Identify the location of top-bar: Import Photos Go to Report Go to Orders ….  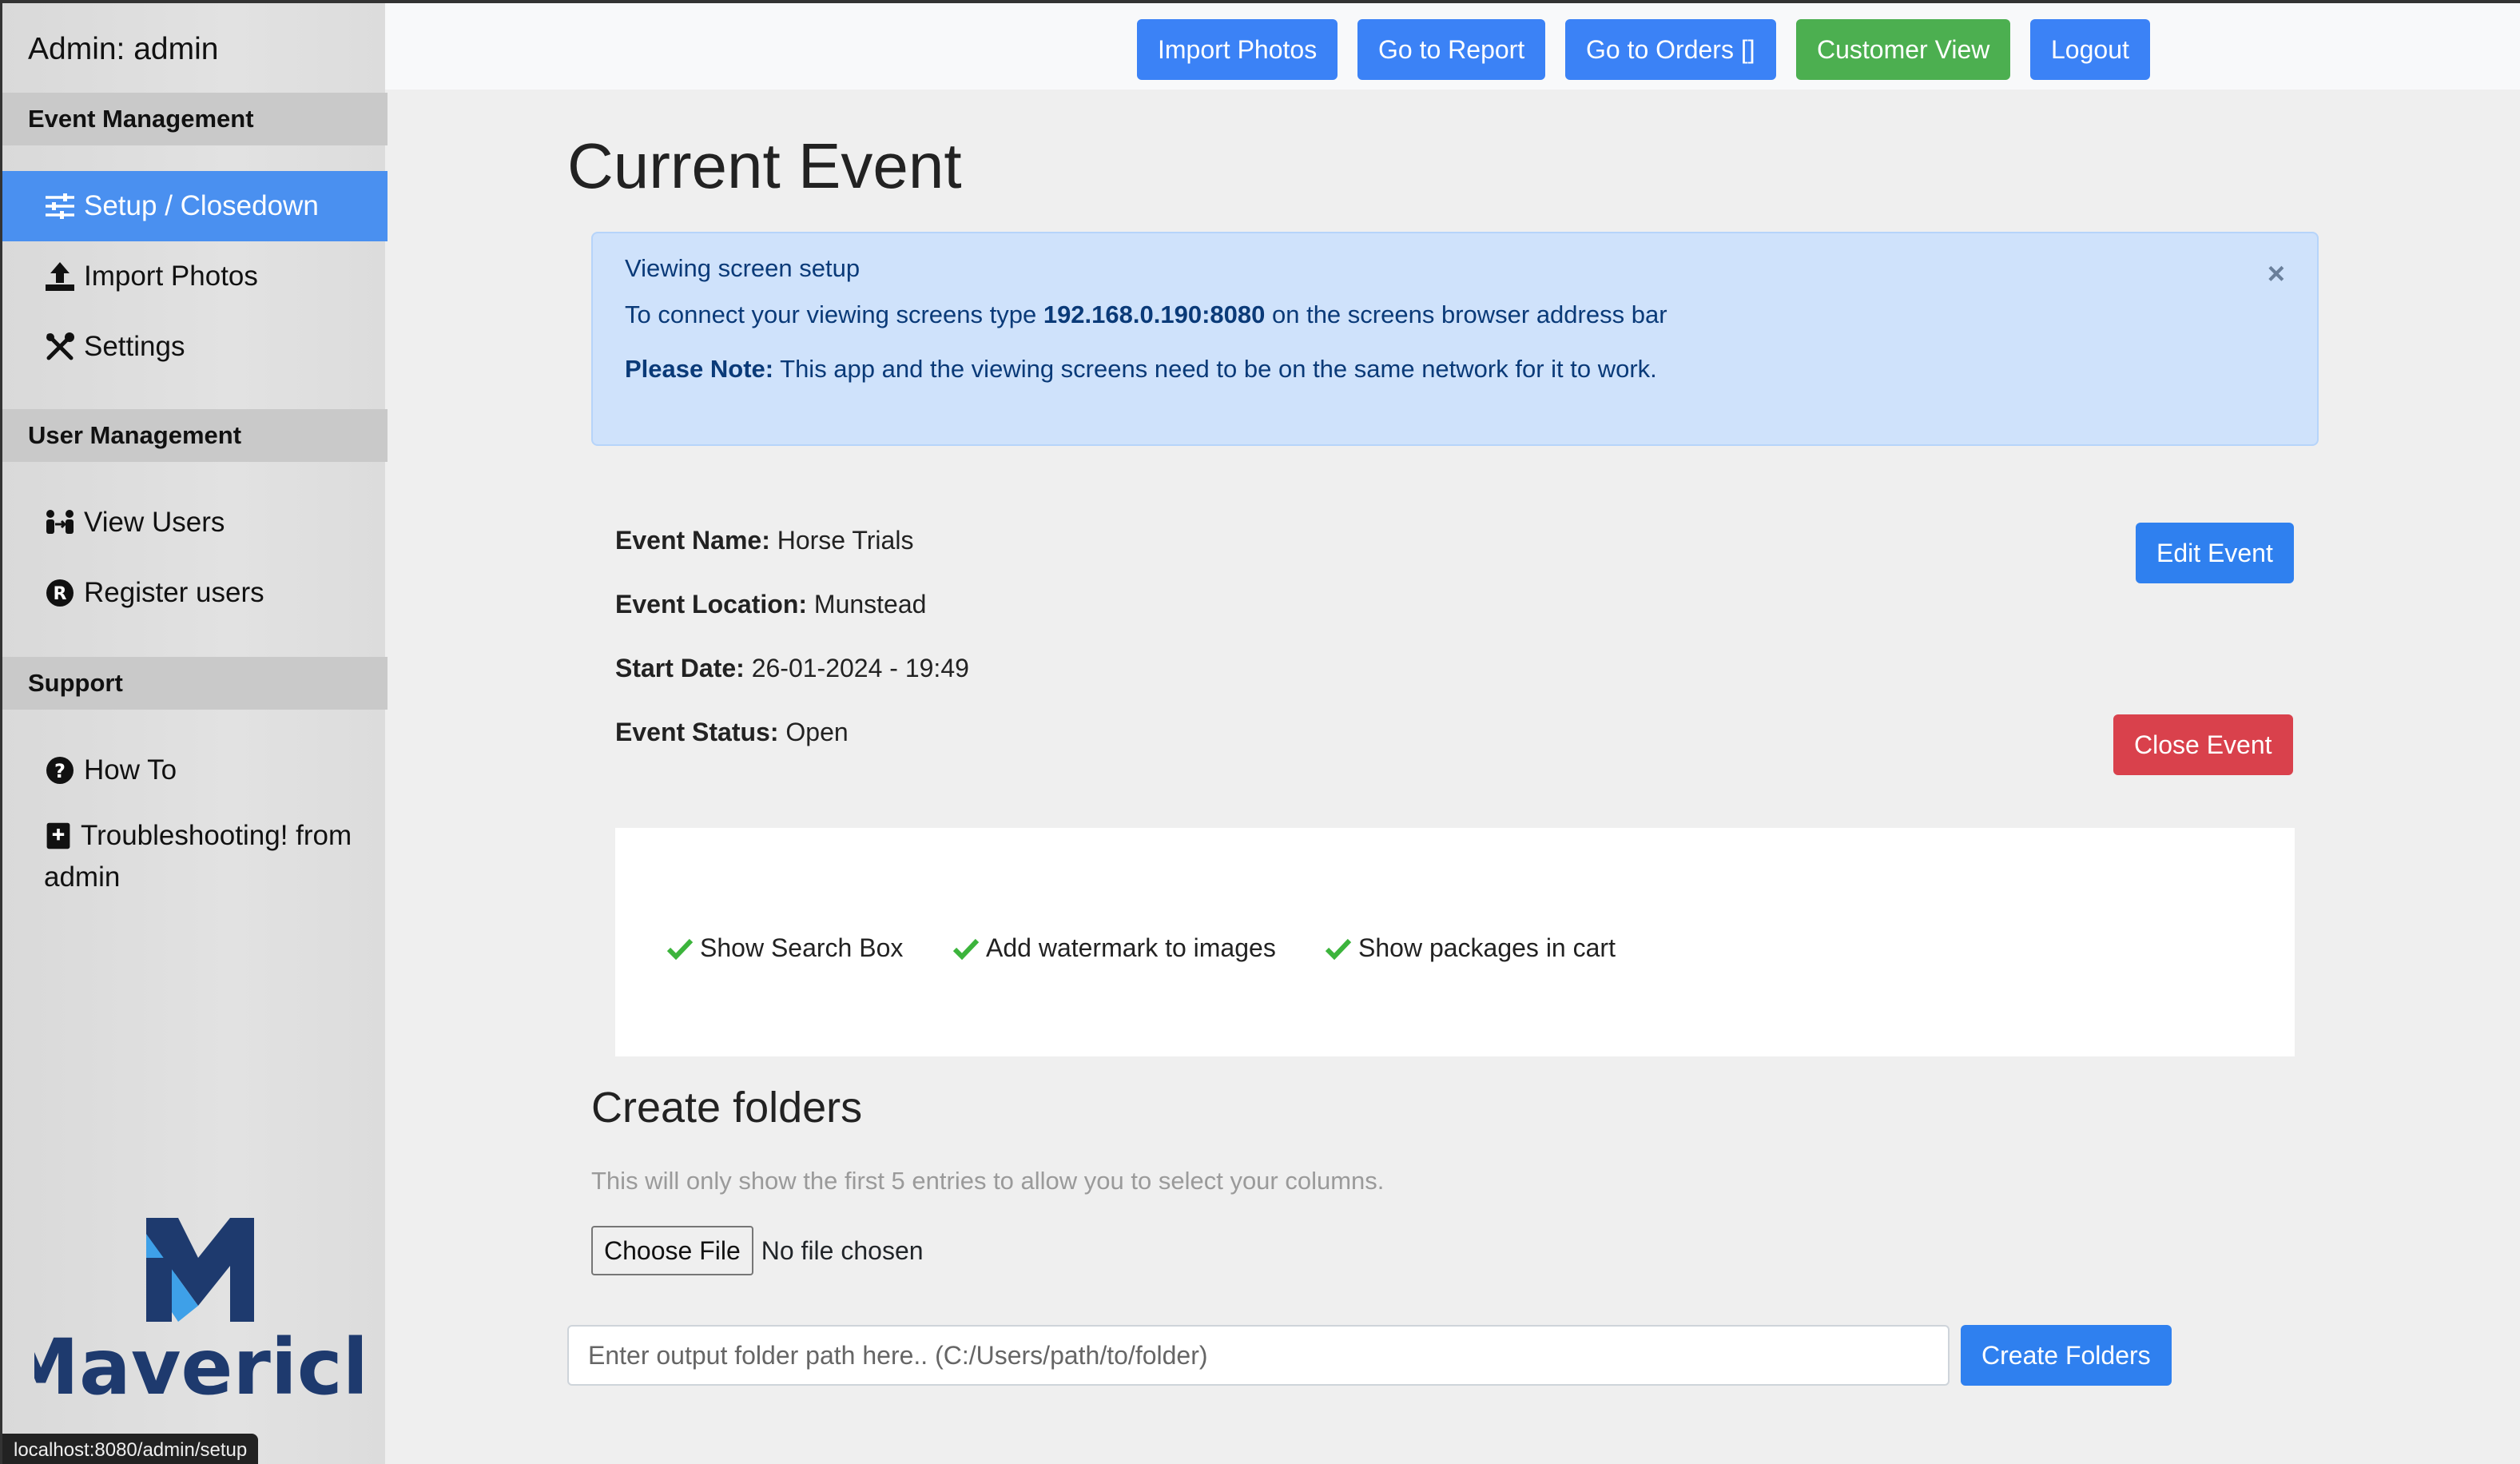
(1452, 45).